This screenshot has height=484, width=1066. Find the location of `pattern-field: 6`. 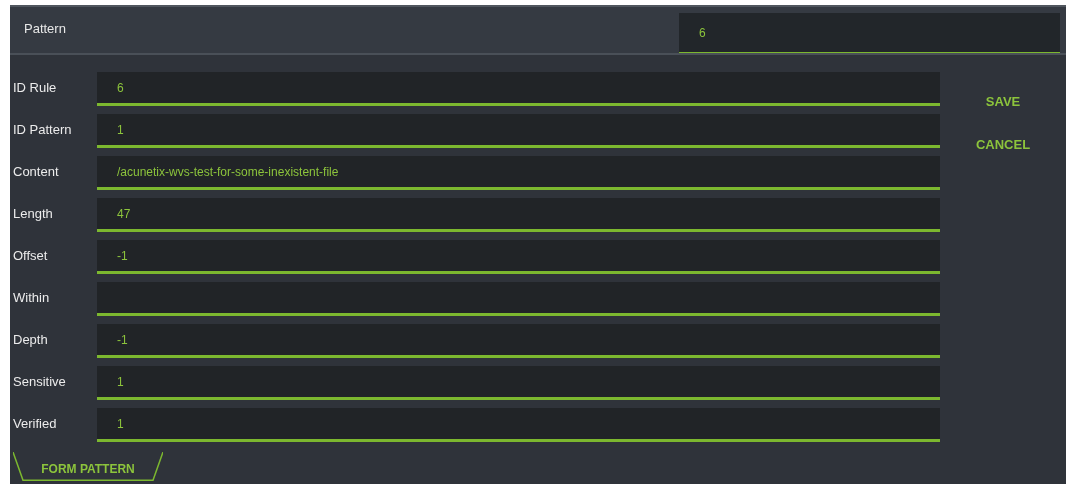

pattern-field: 6 is located at coordinates (869, 33).